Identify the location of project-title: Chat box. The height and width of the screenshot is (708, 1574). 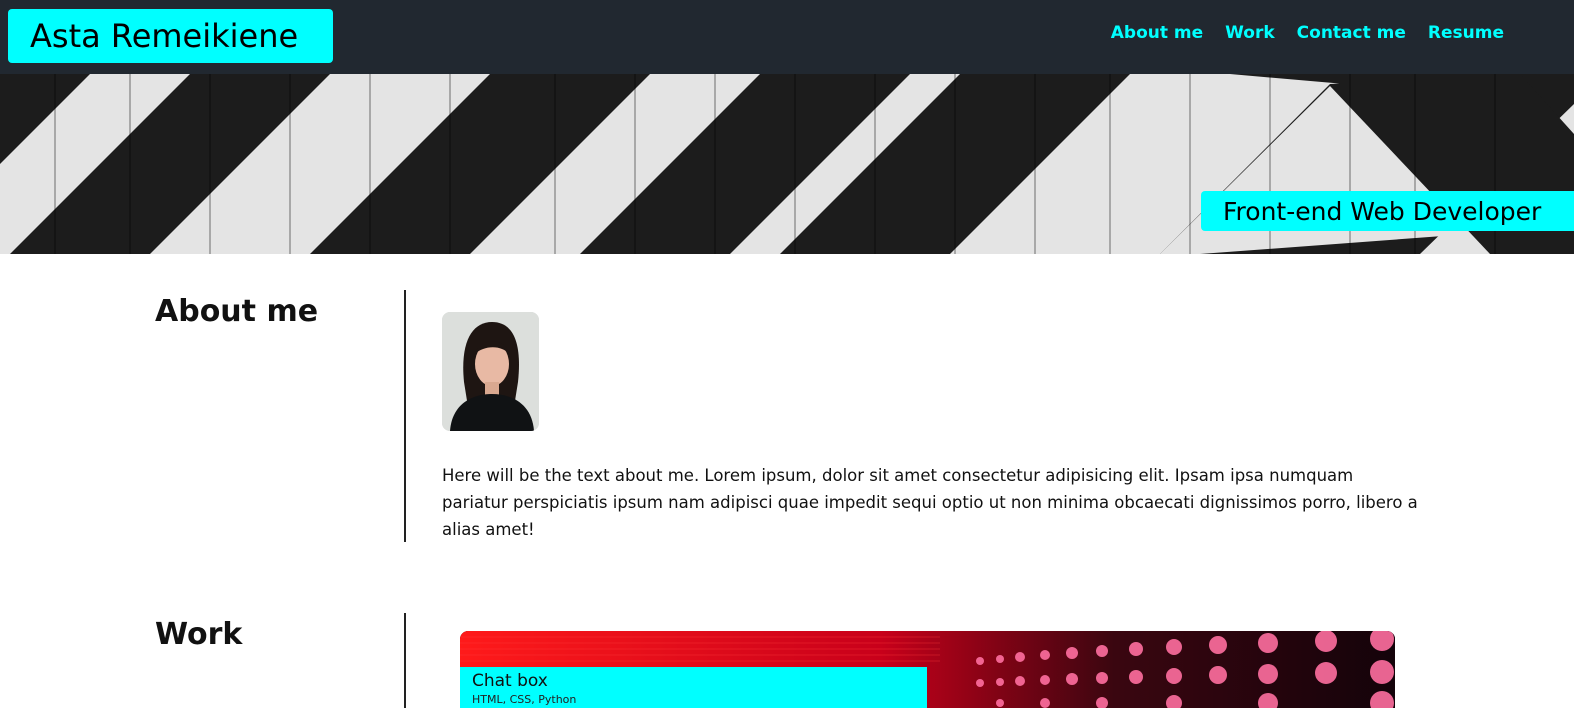
(510, 681).